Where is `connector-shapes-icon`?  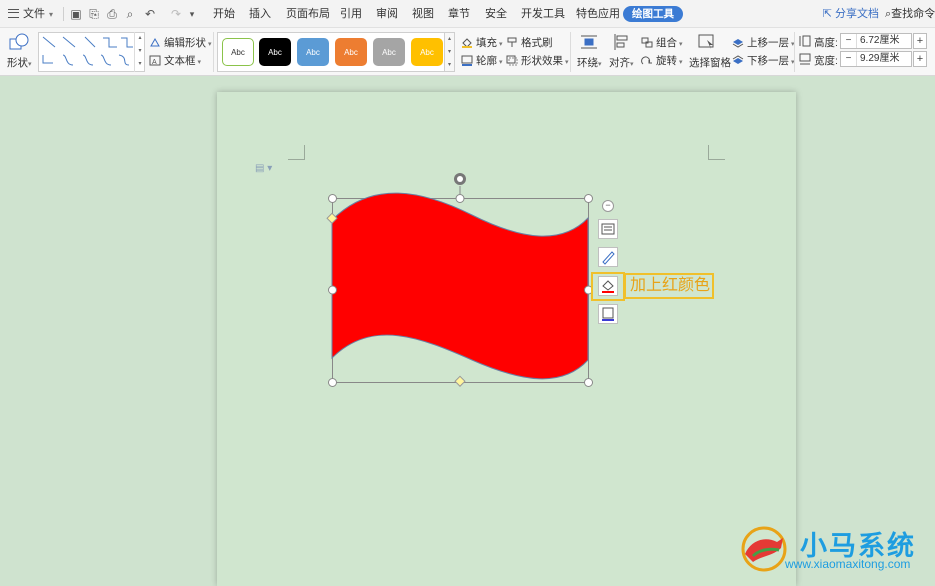
connector-shapes-icon is located at coordinates (87, 51).